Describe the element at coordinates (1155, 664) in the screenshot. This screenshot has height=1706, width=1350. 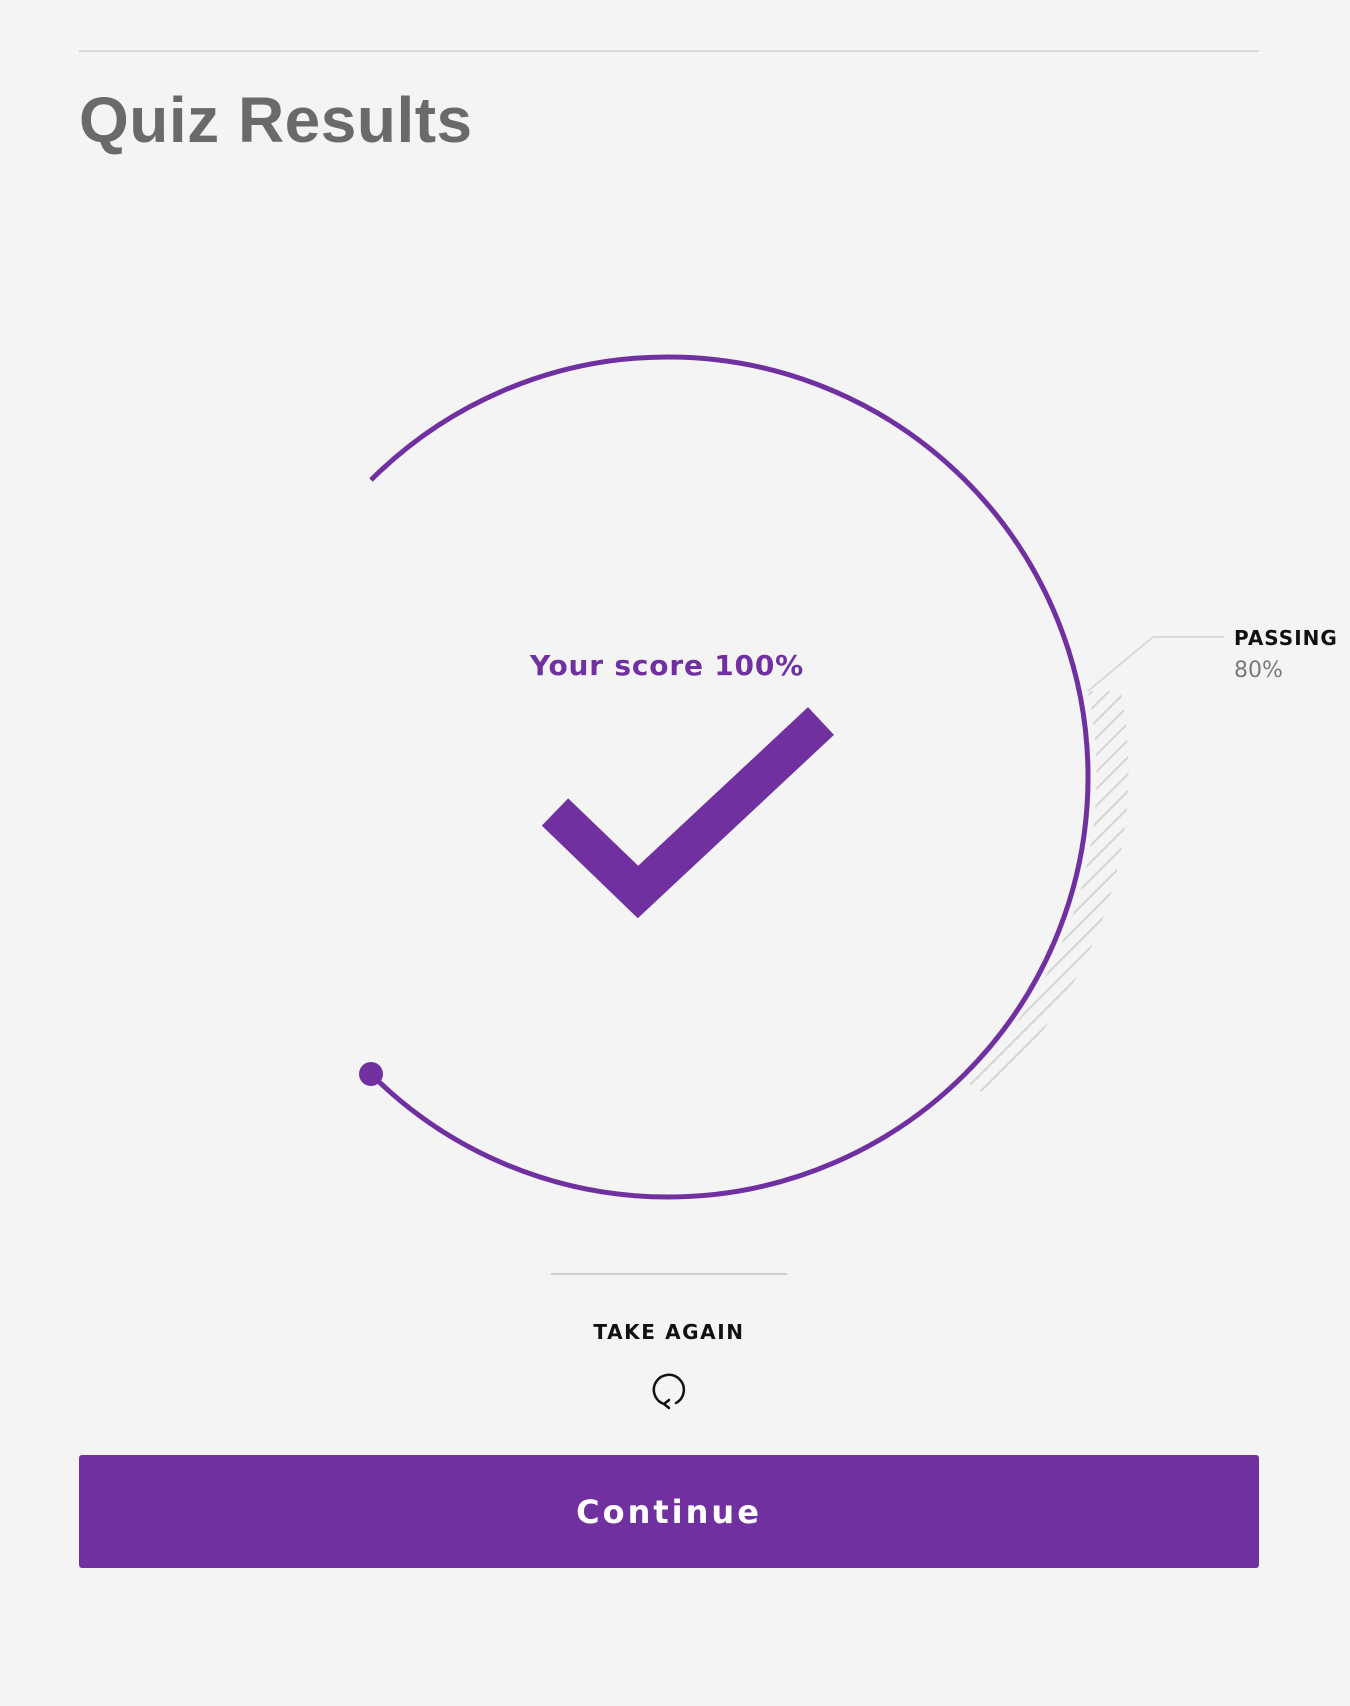
I see `passing-leader-line` at that location.